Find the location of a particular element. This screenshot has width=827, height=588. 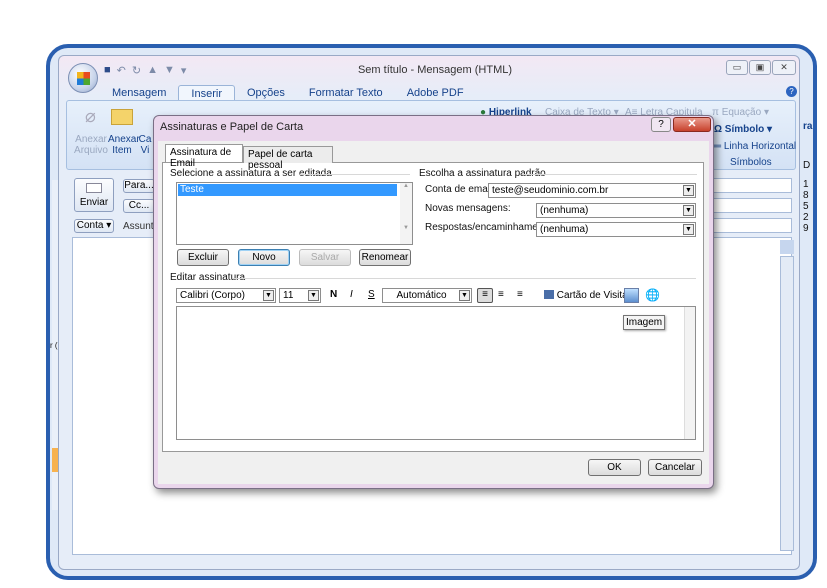

respostas-select: (nenhuma) ▼ is located at coordinates (616, 229).